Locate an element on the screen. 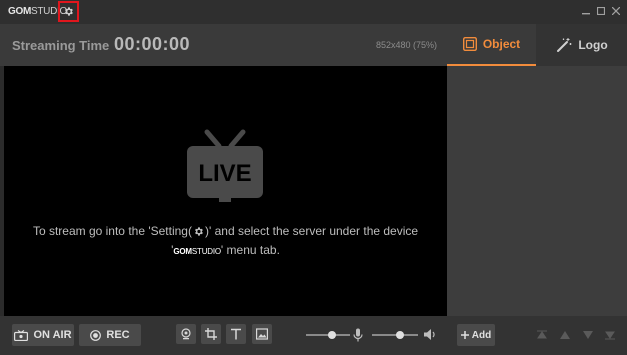 The height and width of the screenshot is (355, 627). move-down-button is located at coordinates (588, 335).